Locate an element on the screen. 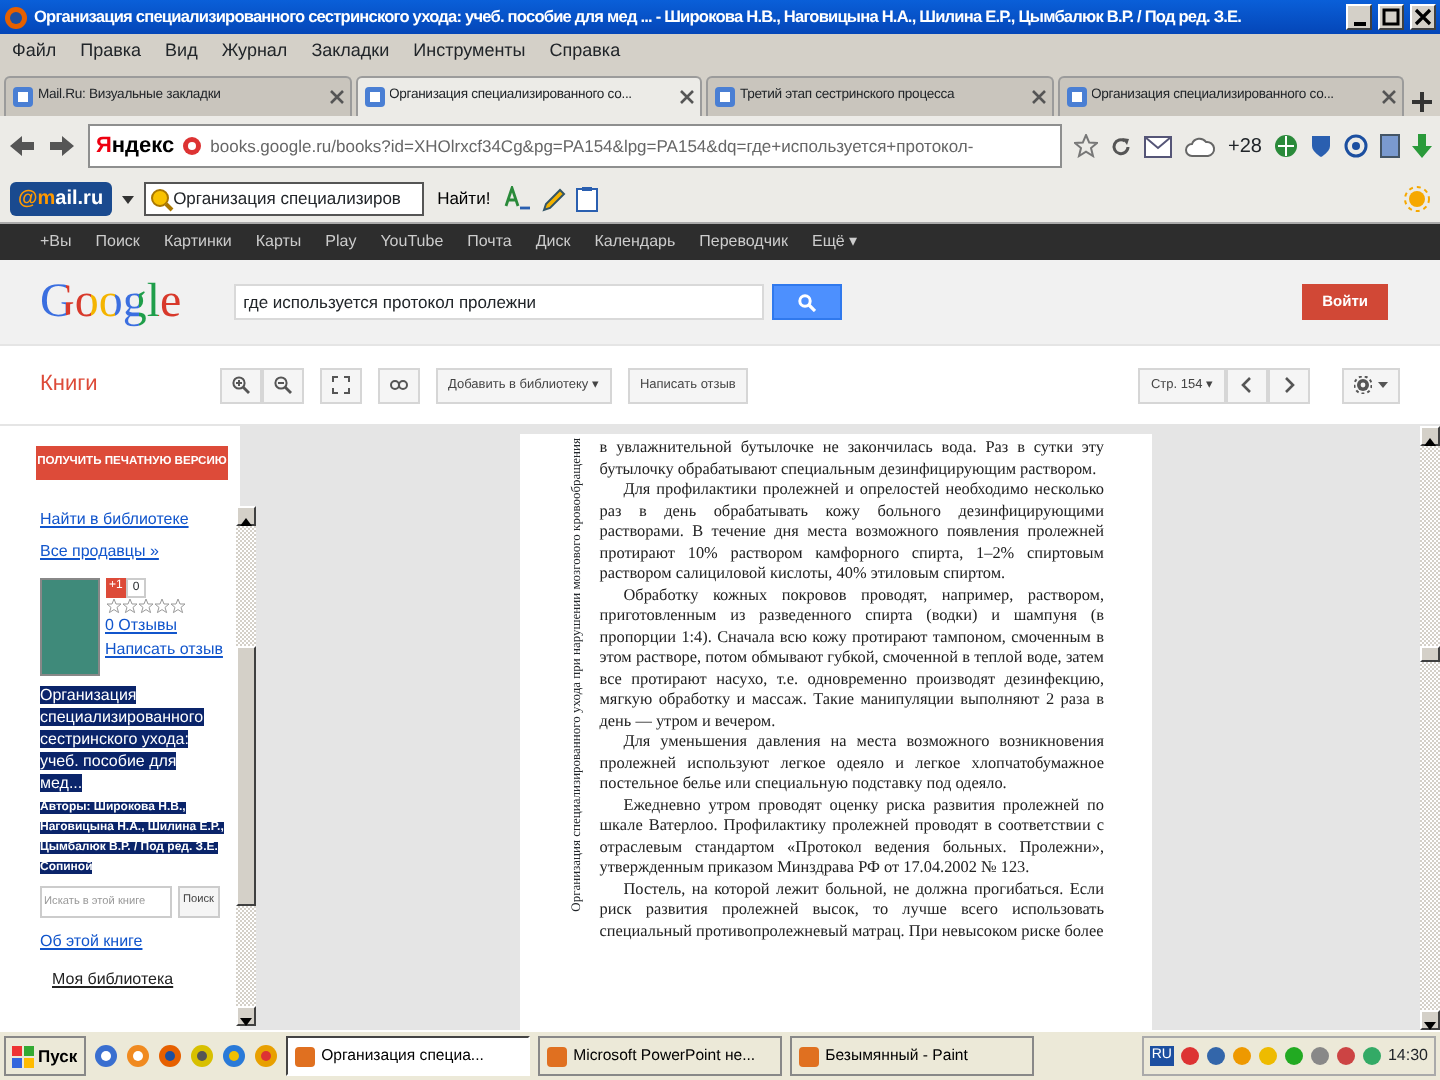 The height and width of the screenshot is (1080, 1440). clock-text: 14:30 is located at coordinates (1407, 1056).